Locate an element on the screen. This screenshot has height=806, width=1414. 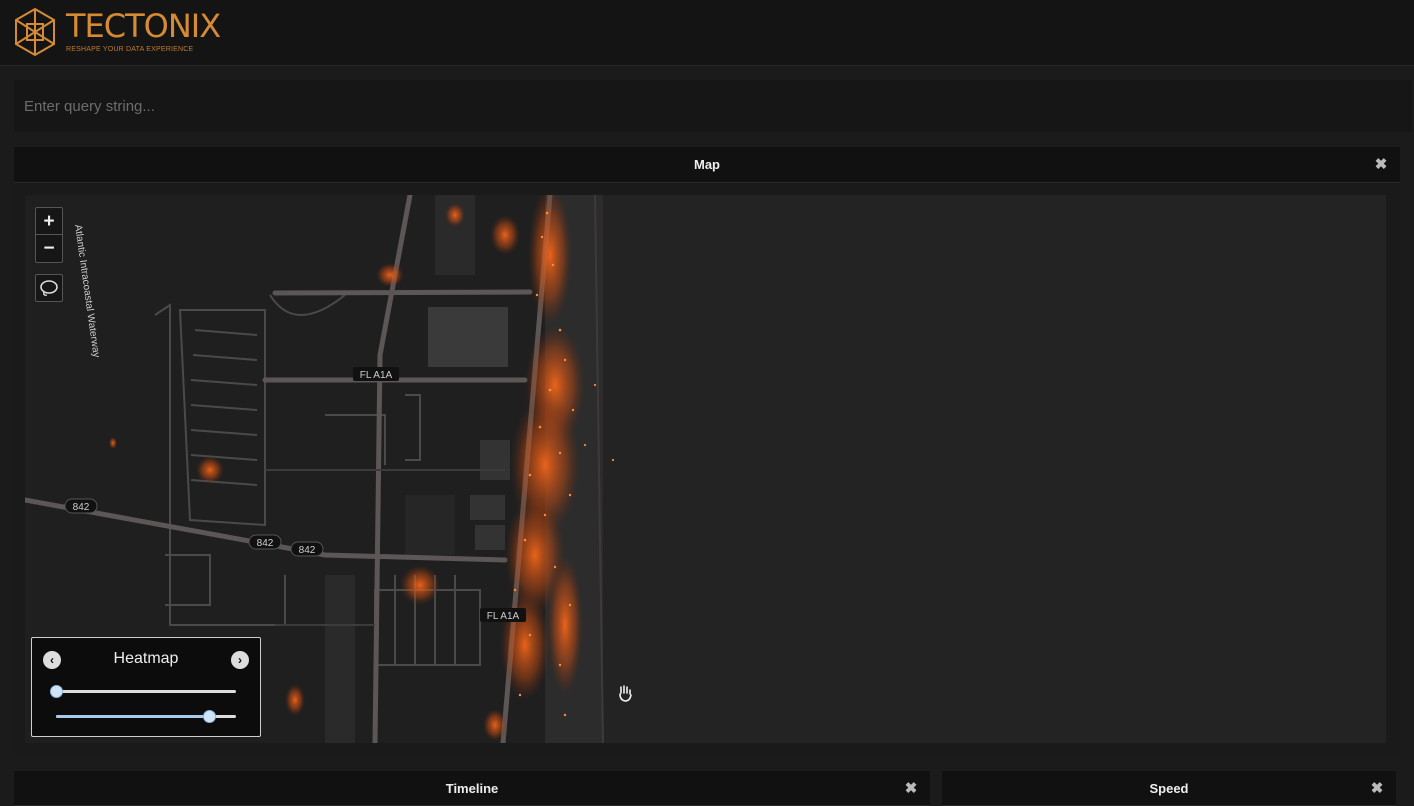
query-input is located at coordinates (713, 106).